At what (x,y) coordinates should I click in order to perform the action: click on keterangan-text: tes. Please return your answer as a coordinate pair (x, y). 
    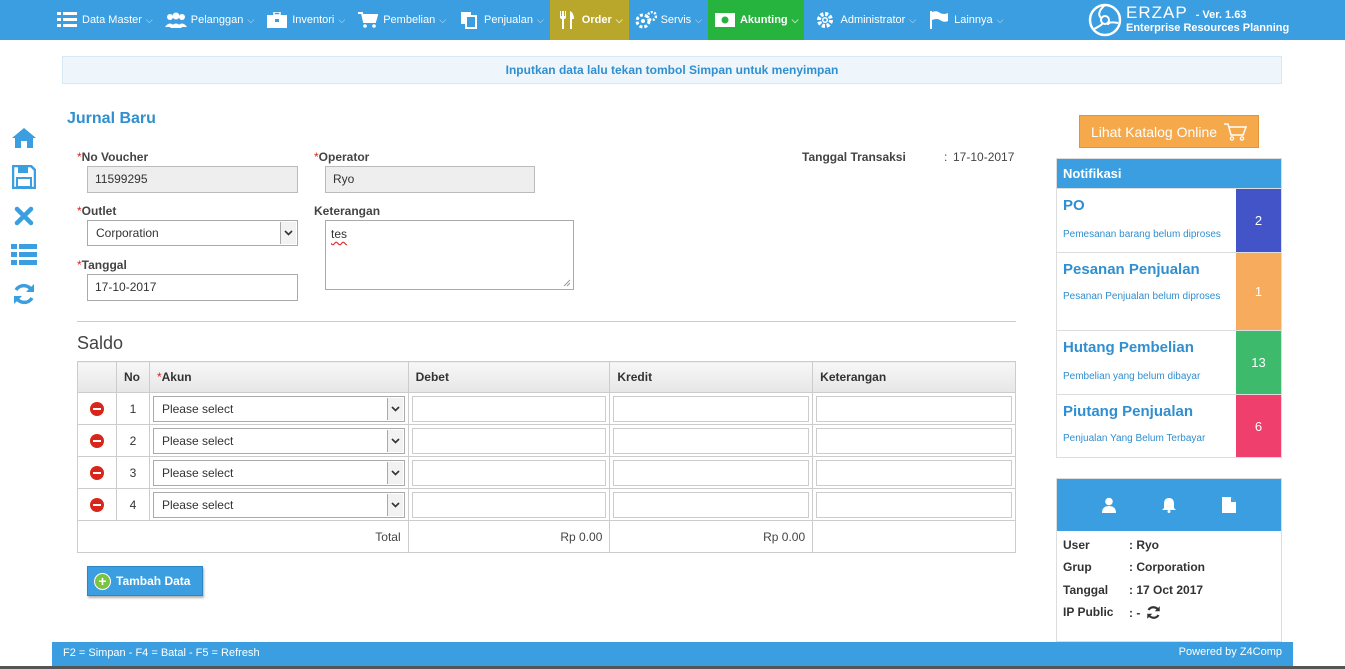
    Looking at the image, I should click on (339, 234).